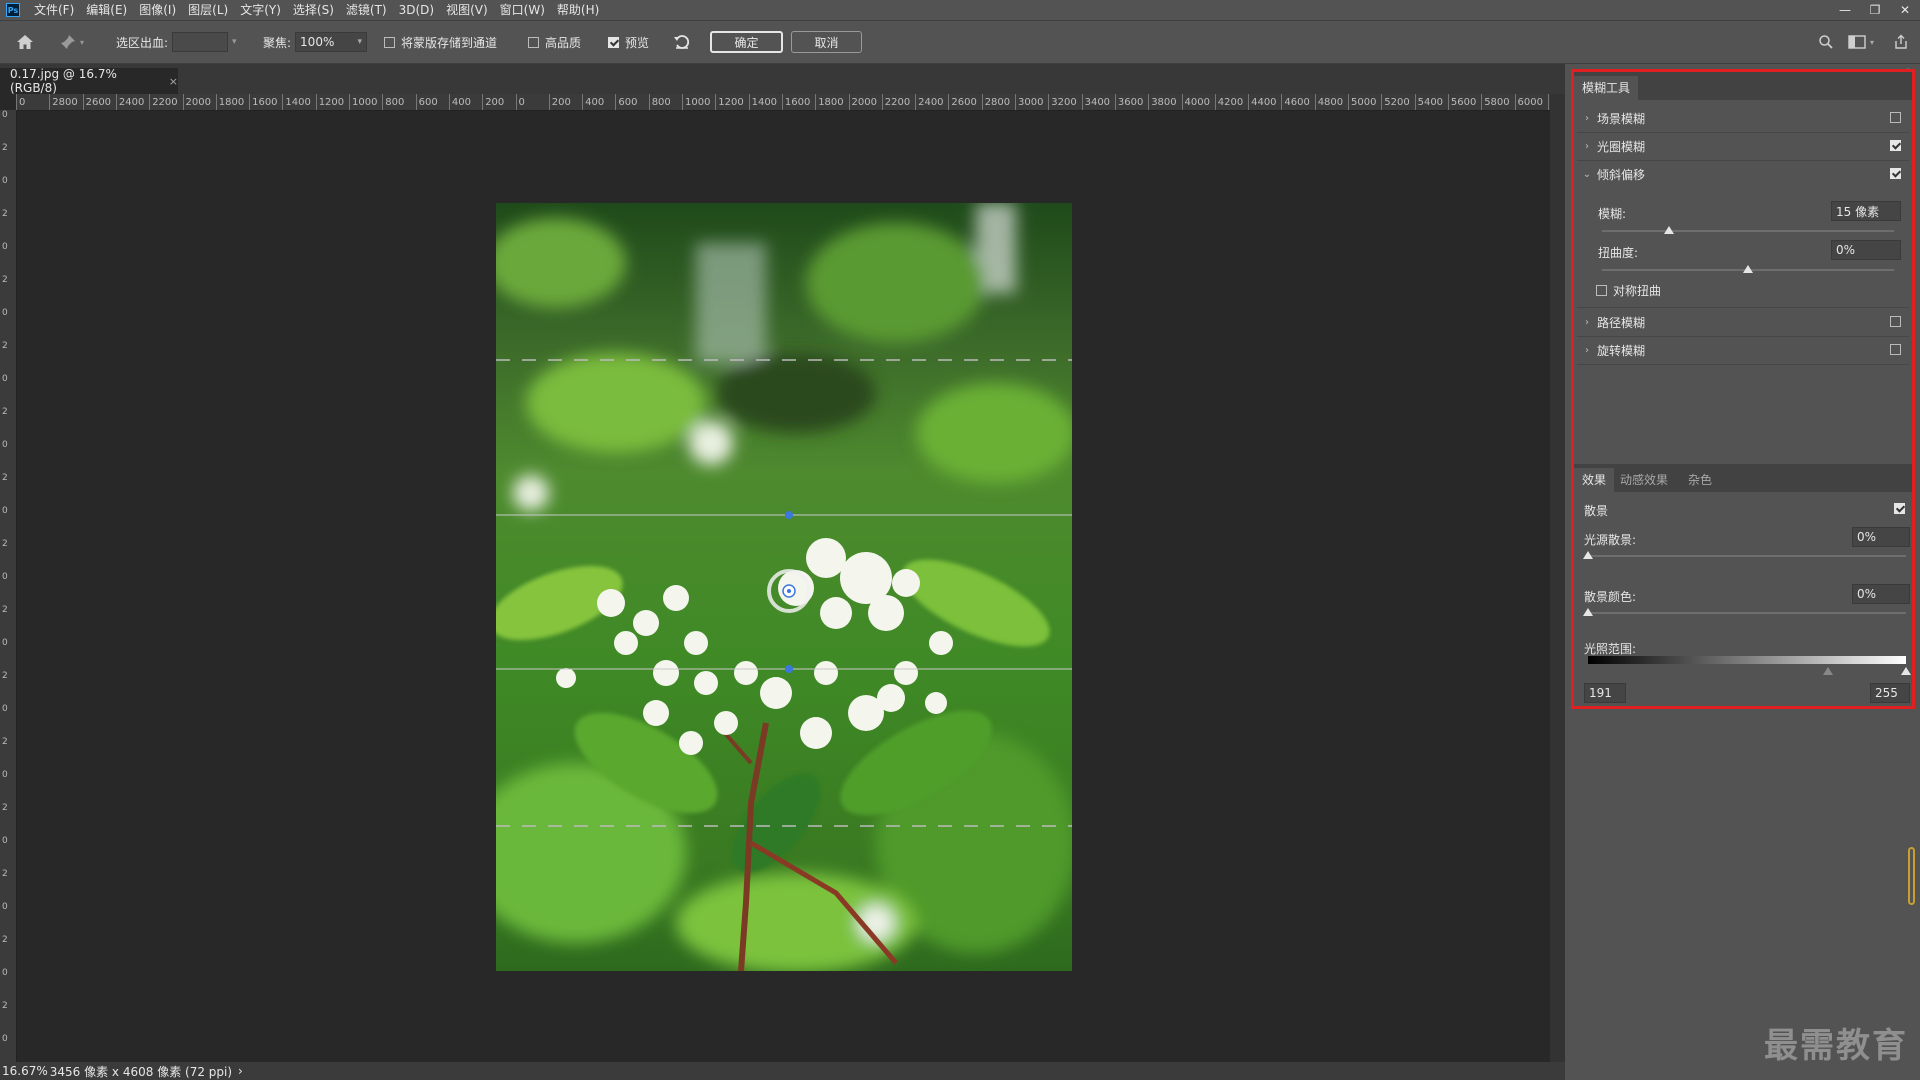 Image resolution: width=1920 pixels, height=1080 pixels. I want to click on save-mask-check, so click(389, 42).